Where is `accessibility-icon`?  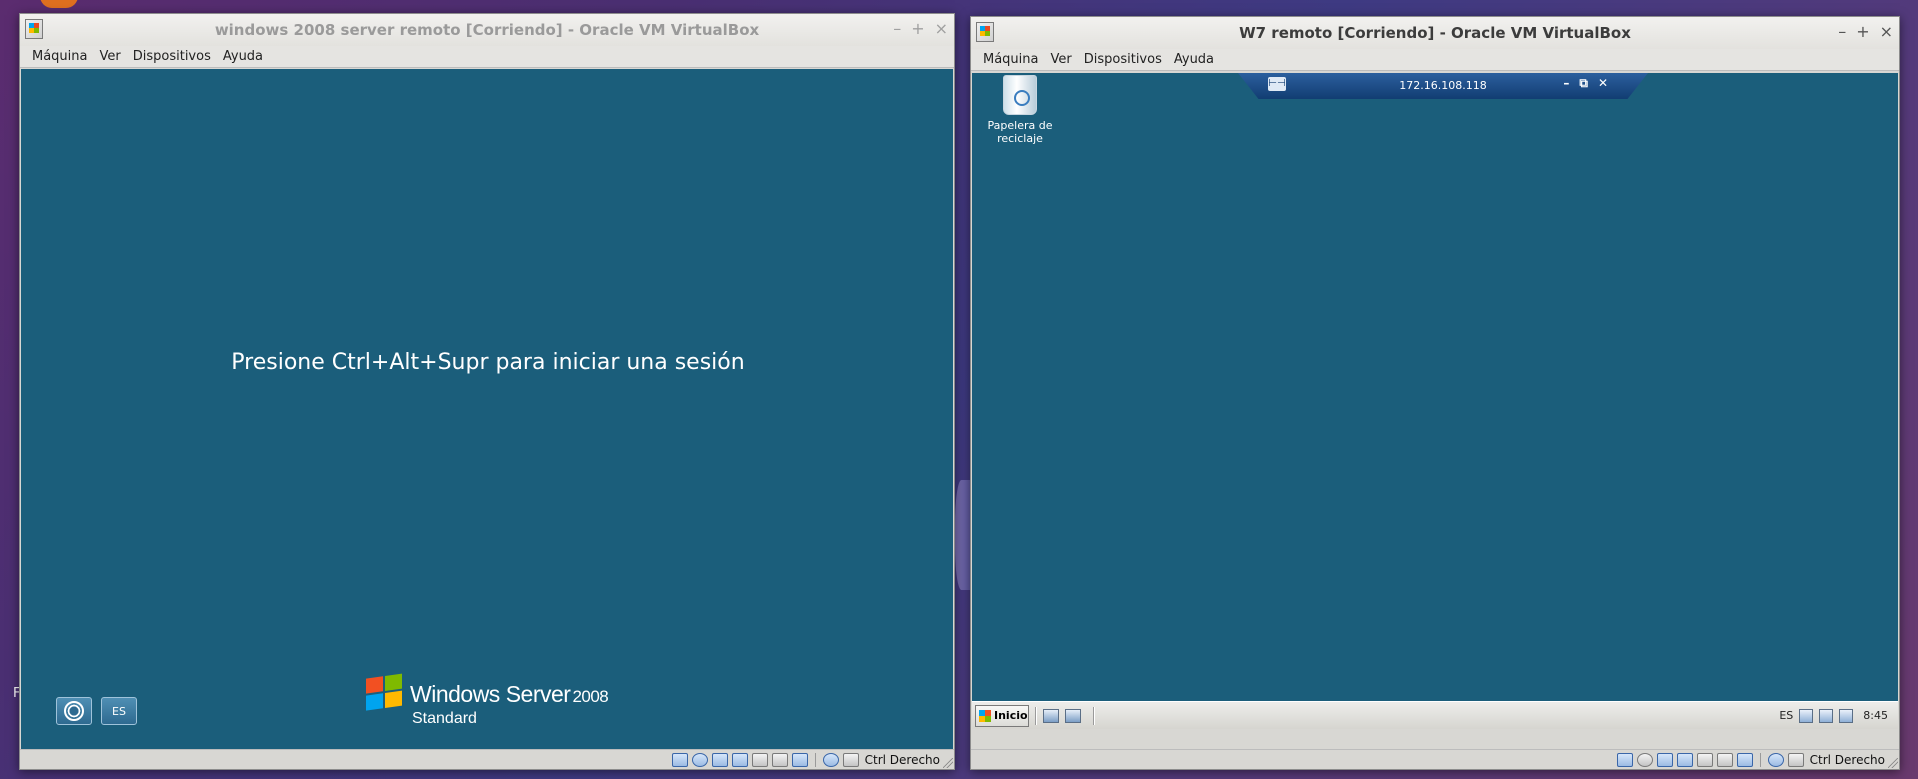 accessibility-icon is located at coordinates (74, 711).